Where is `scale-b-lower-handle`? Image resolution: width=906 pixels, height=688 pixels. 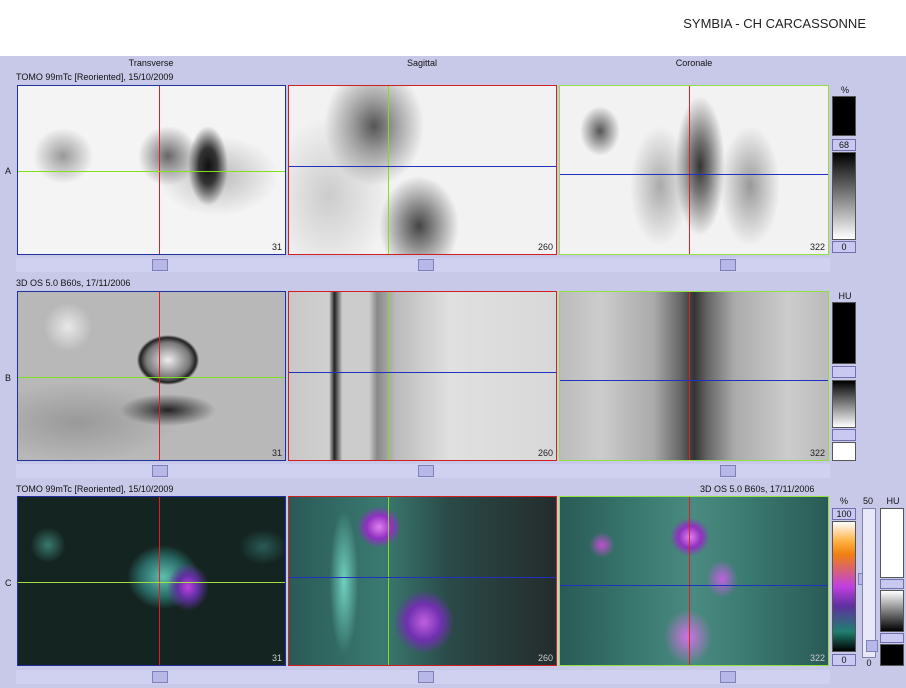
scale-b-lower-handle is located at coordinates (844, 435).